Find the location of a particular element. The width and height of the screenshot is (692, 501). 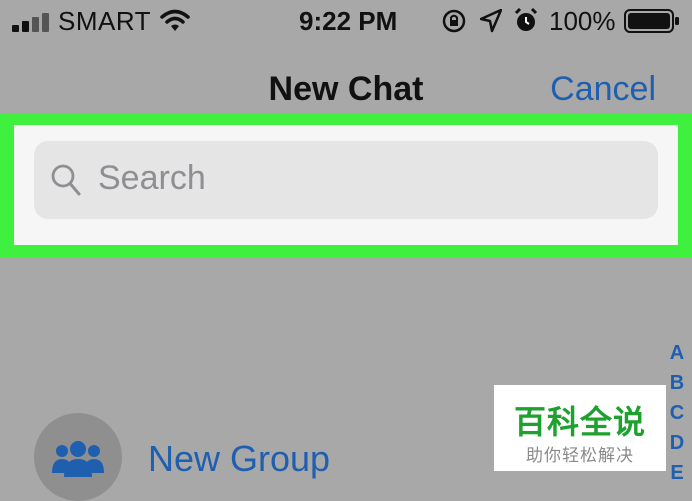

signal-icon is located at coordinates (30, 22).